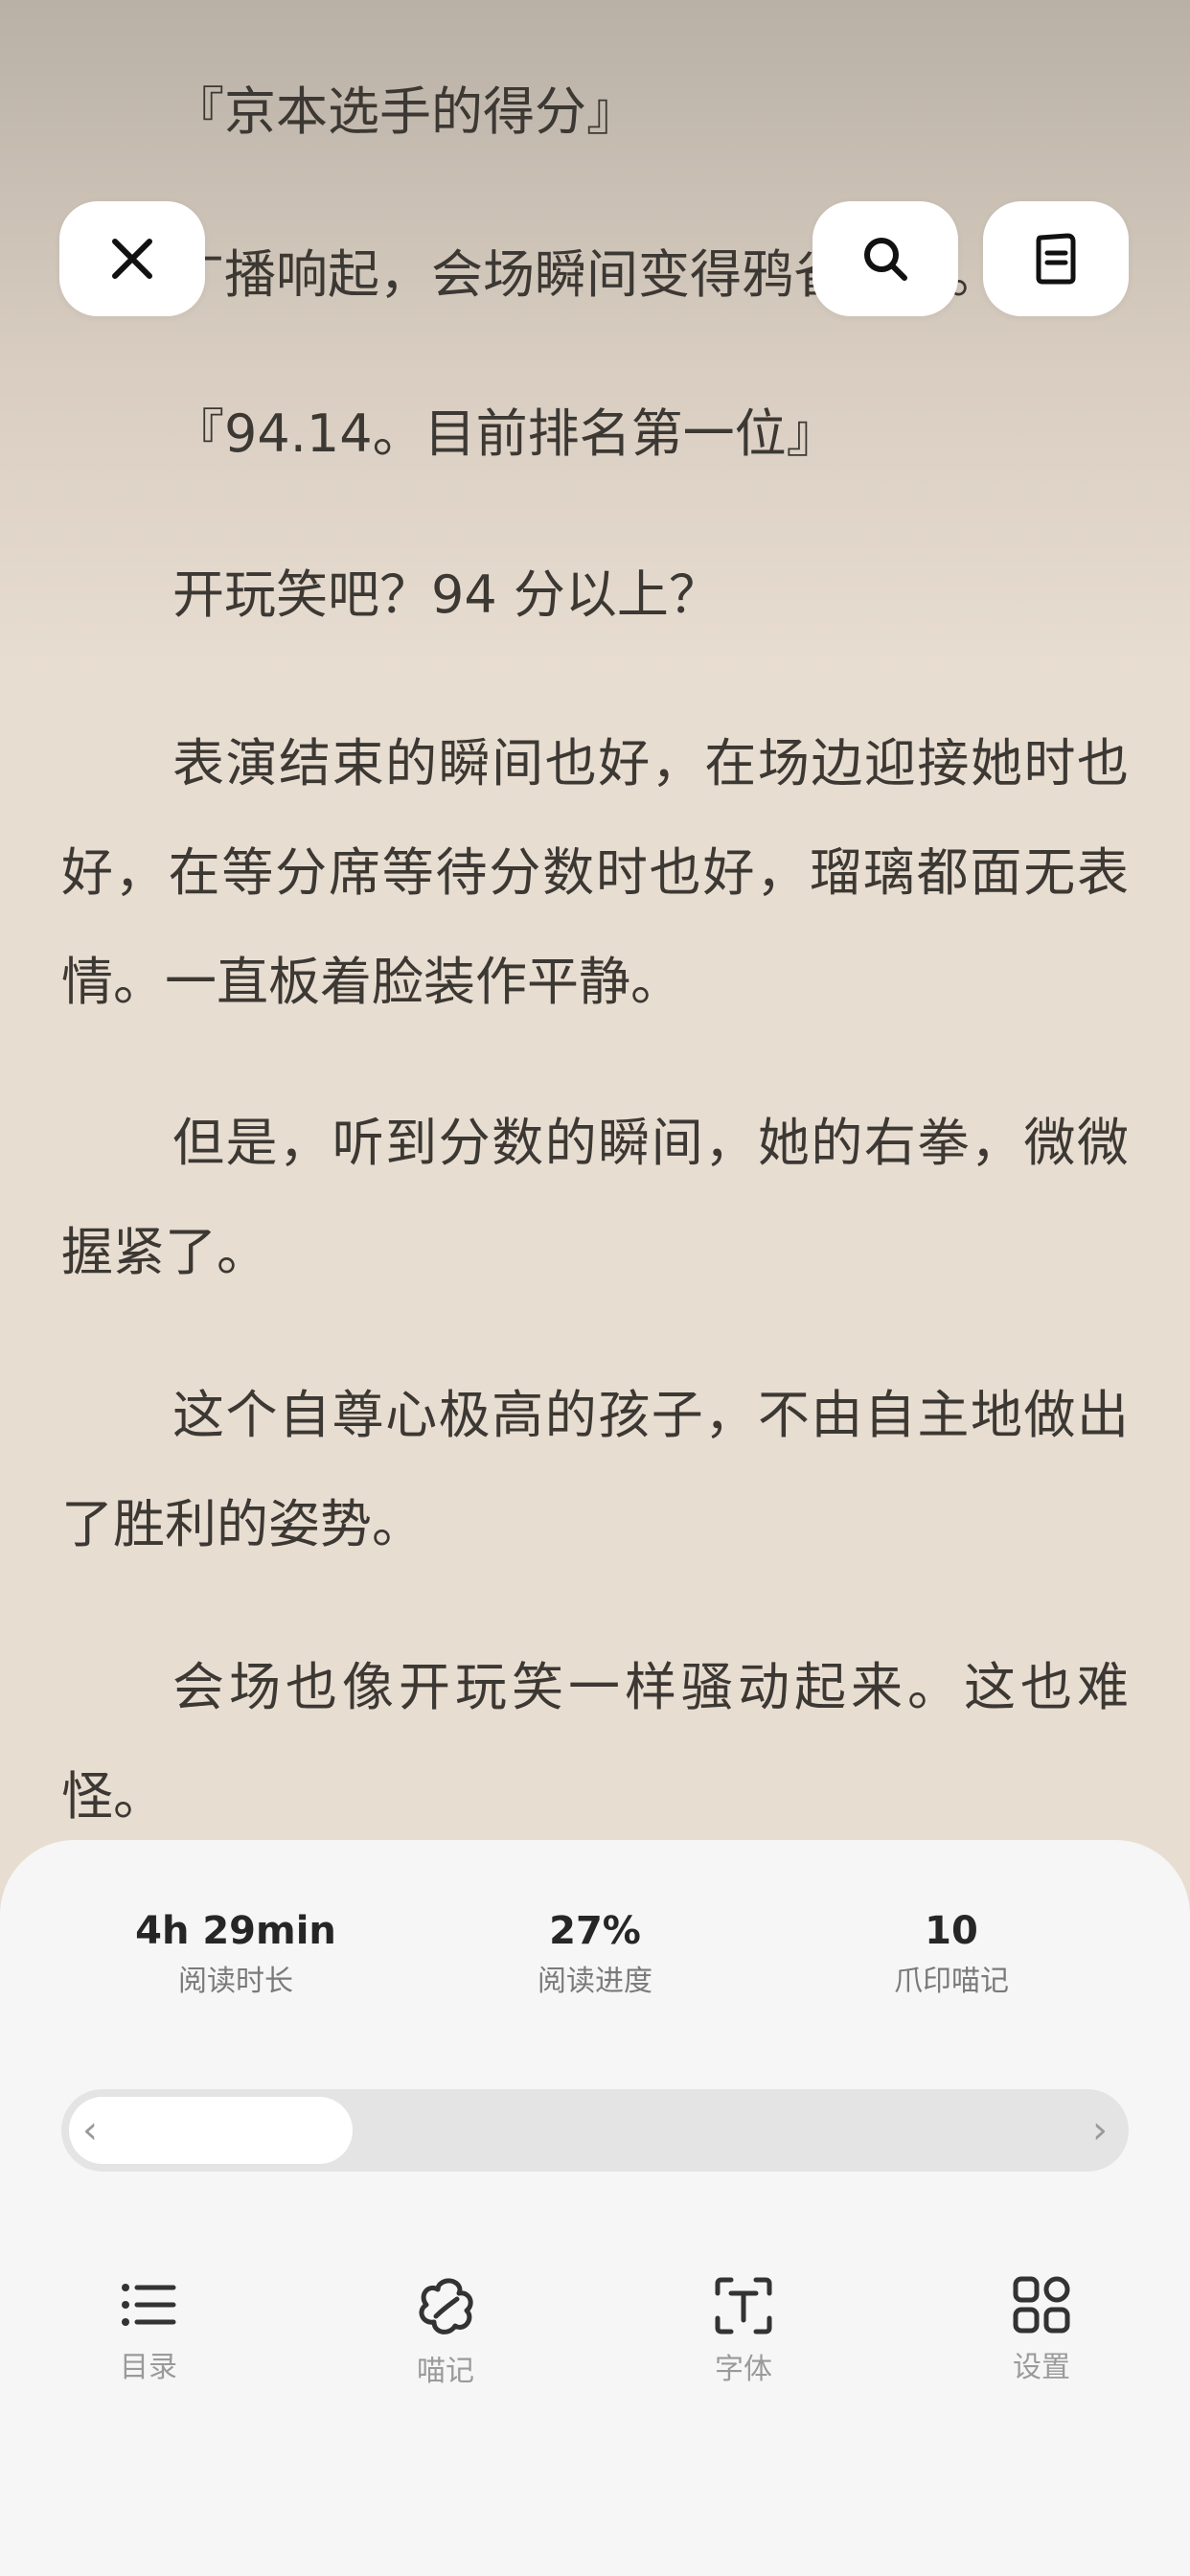  What do you see at coordinates (148, 2367) in the screenshot?
I see `nav-item-label: 目录` at bounding box center [148, 2367].